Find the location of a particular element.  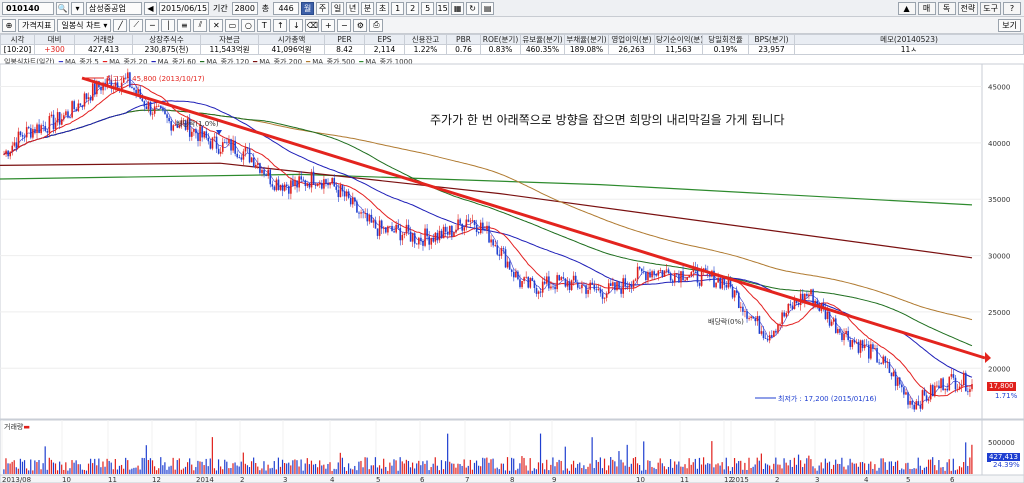

calendar-icon: ▦ is located at coordinates (458, 8).